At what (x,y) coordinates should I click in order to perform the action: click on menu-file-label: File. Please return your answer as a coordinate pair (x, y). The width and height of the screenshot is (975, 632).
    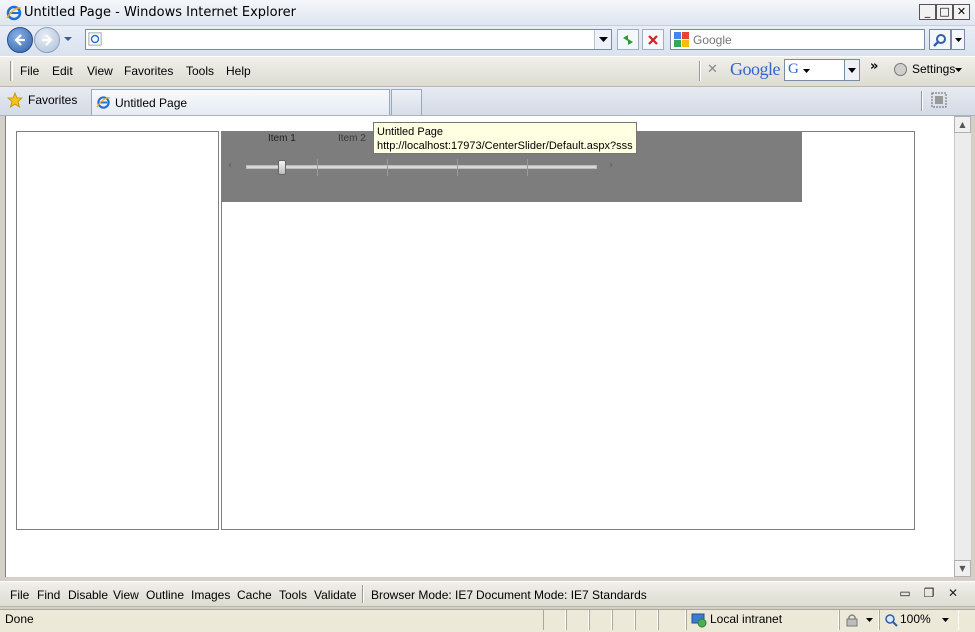
    Looking at the image, I should click on (30, 71).